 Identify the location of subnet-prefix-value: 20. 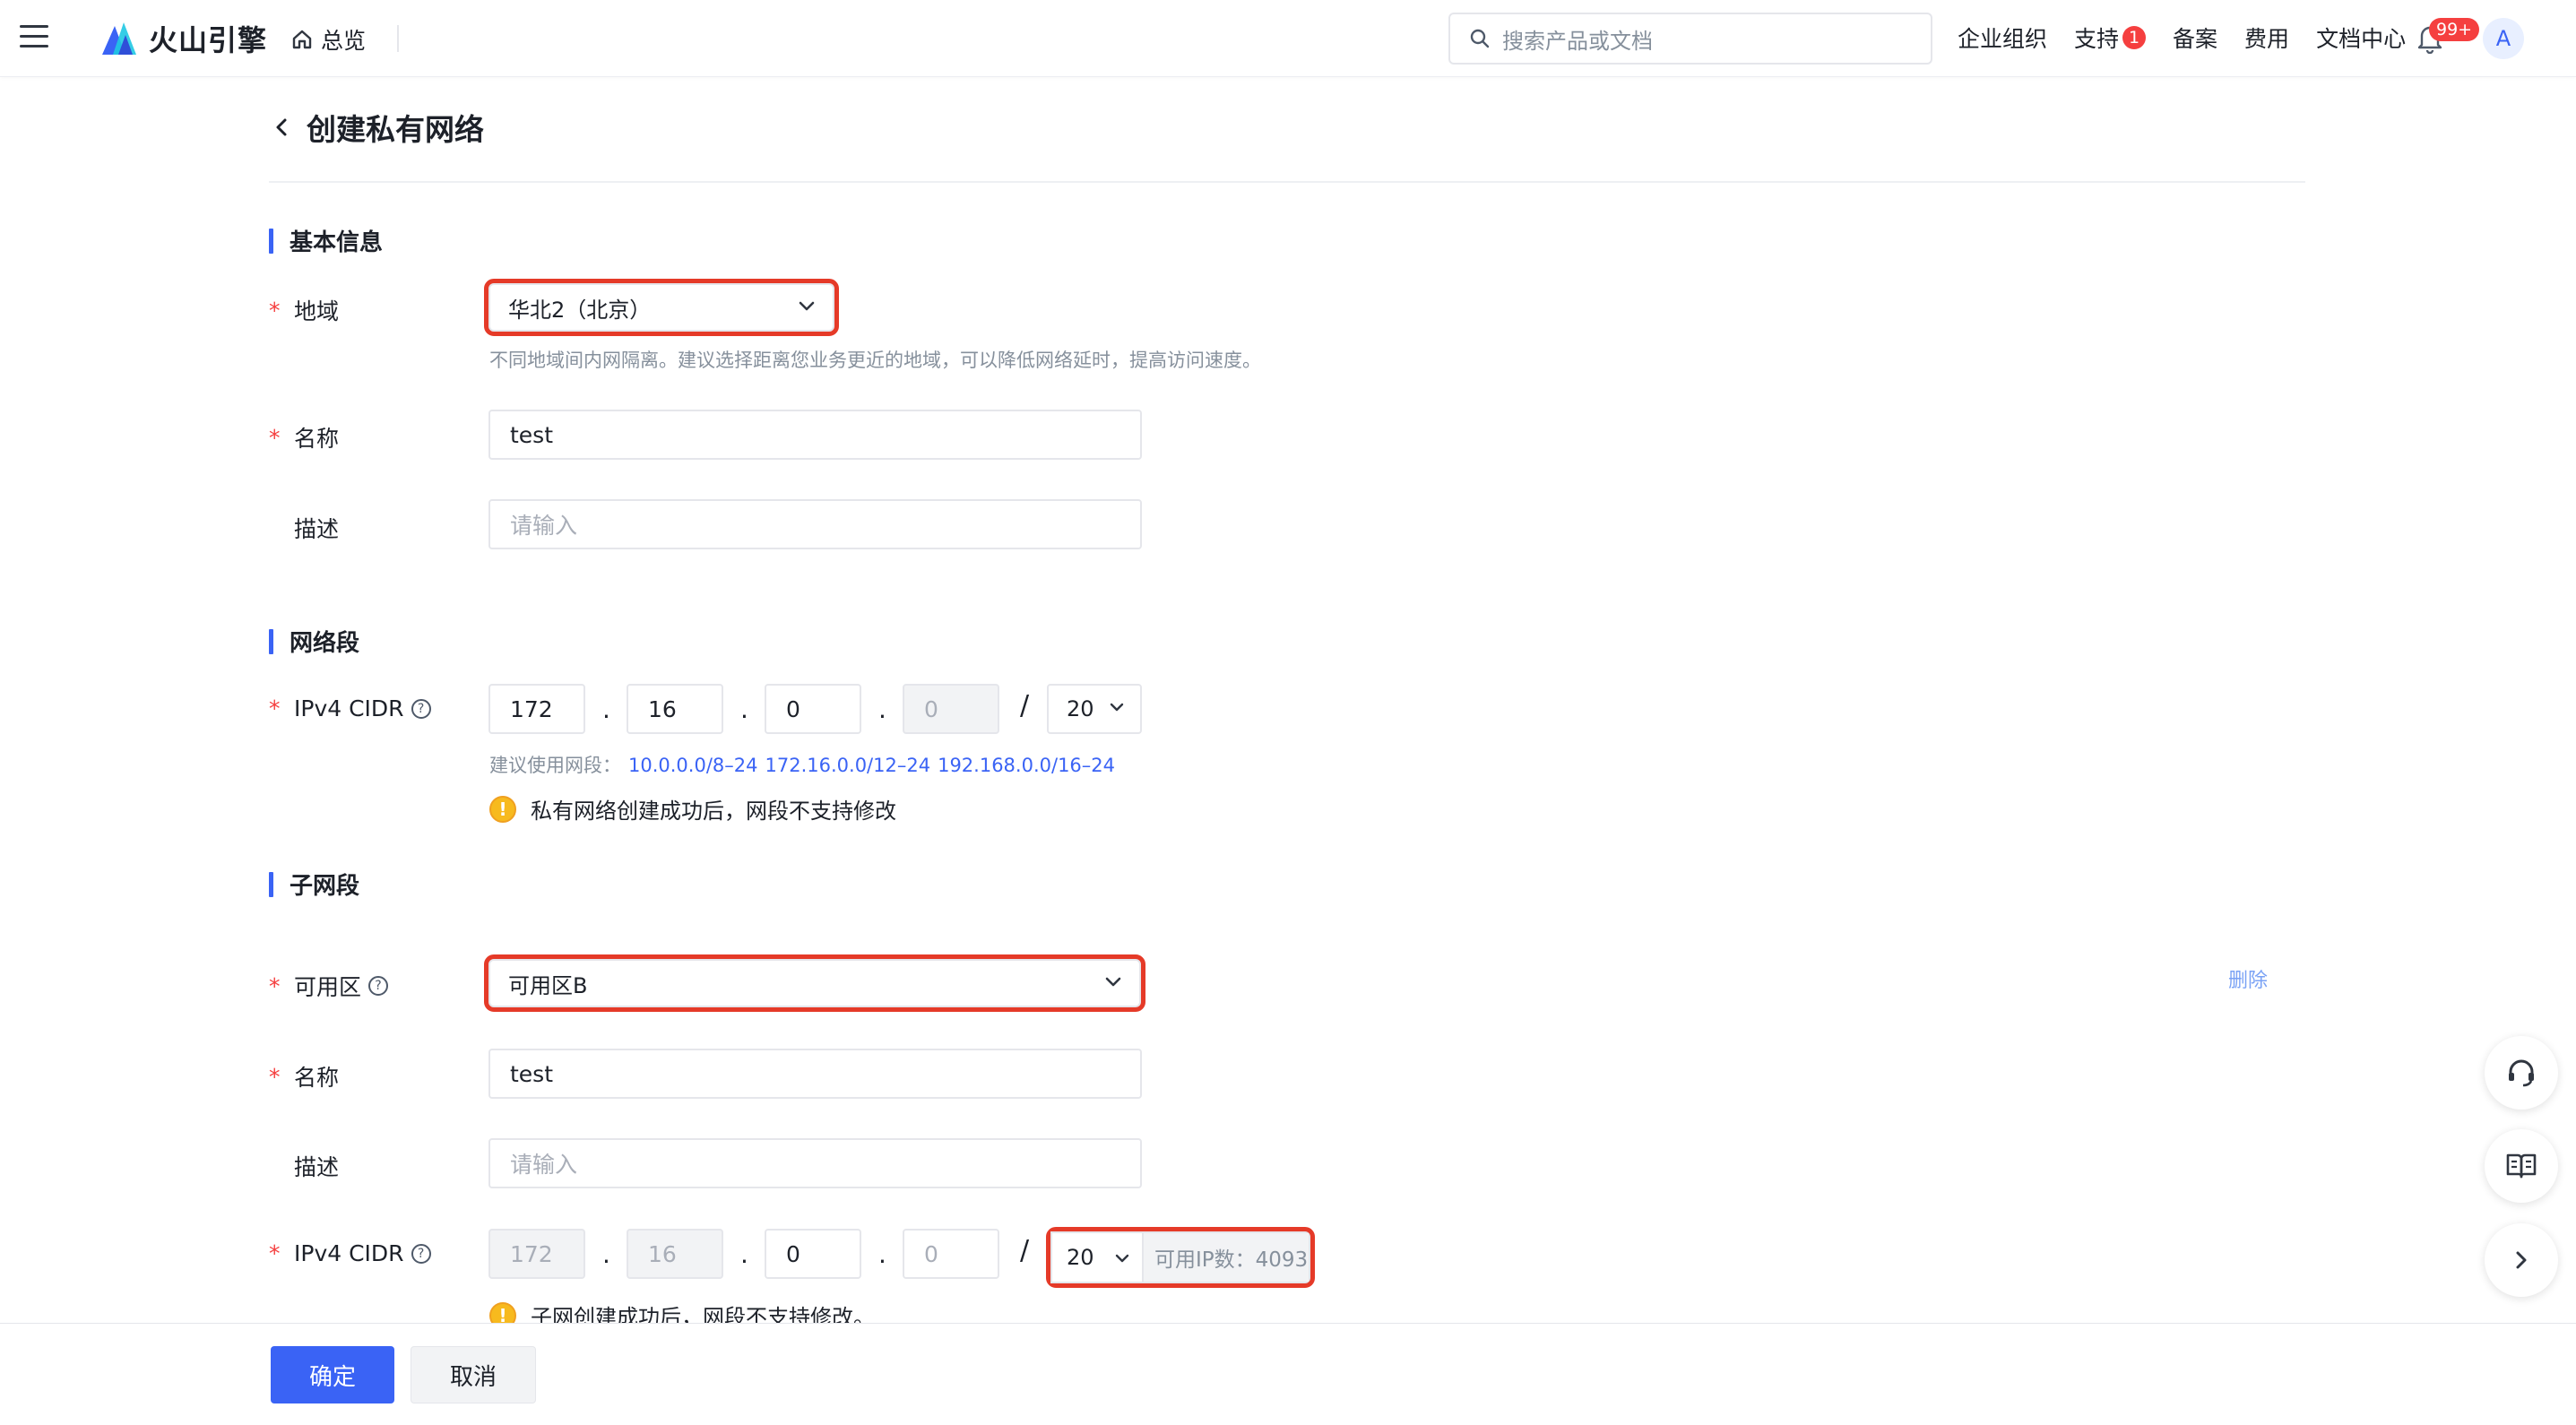
(1080, 1257).